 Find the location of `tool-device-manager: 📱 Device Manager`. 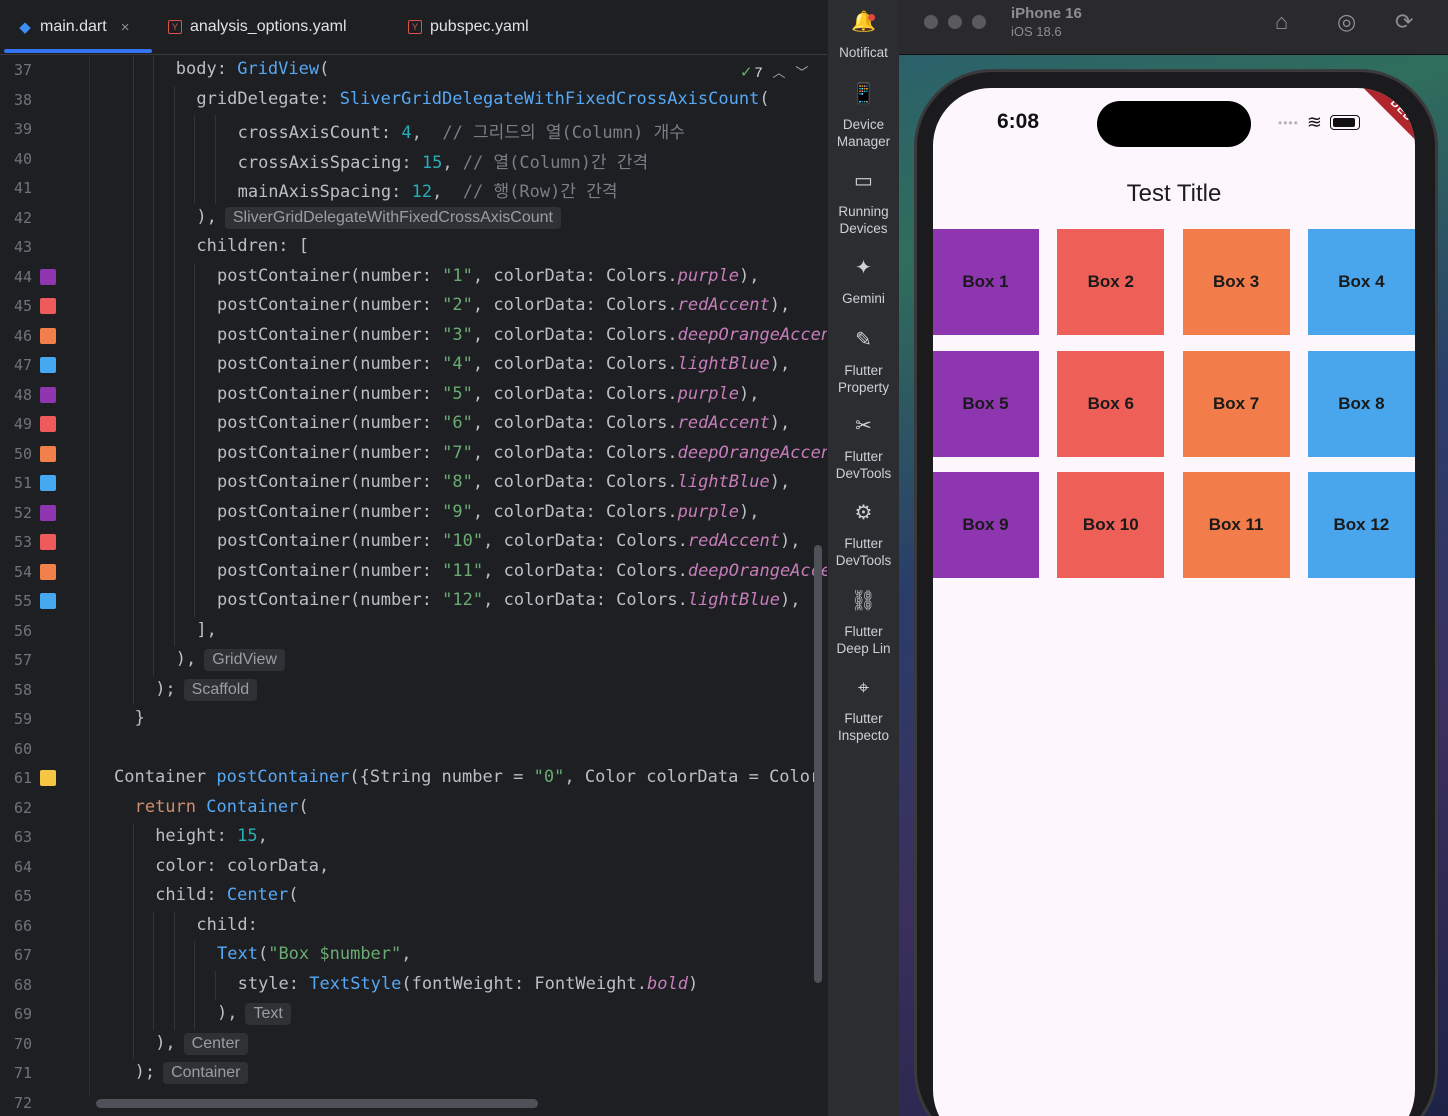

tool-device-manager: 📱 Device Manager is located at coordinates (863, 117).